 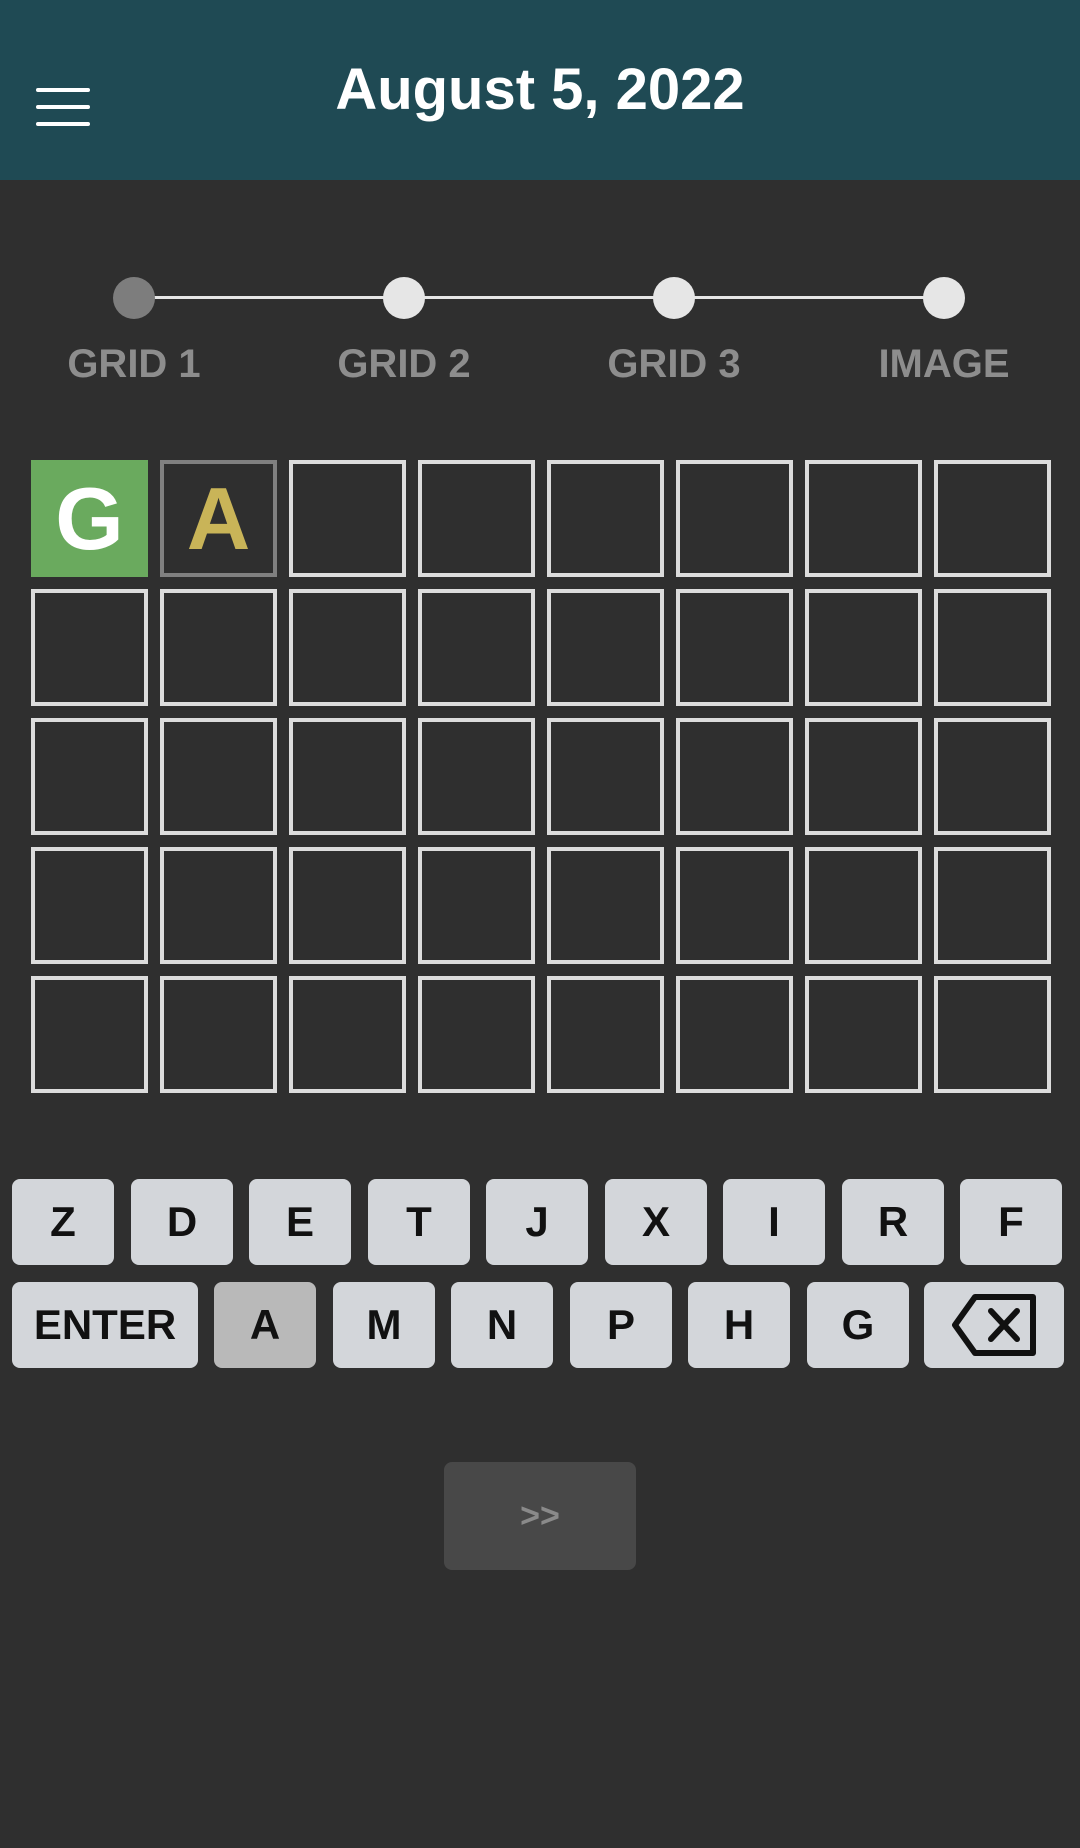 I want to click on app-header: August 5, 2022, so click(x=540, y=90).